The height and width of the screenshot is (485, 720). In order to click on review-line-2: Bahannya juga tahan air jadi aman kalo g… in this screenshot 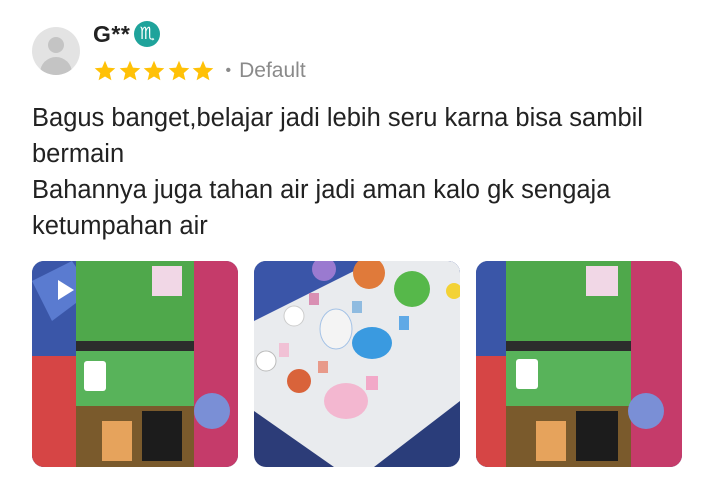, I will do `click(321, 208)`.